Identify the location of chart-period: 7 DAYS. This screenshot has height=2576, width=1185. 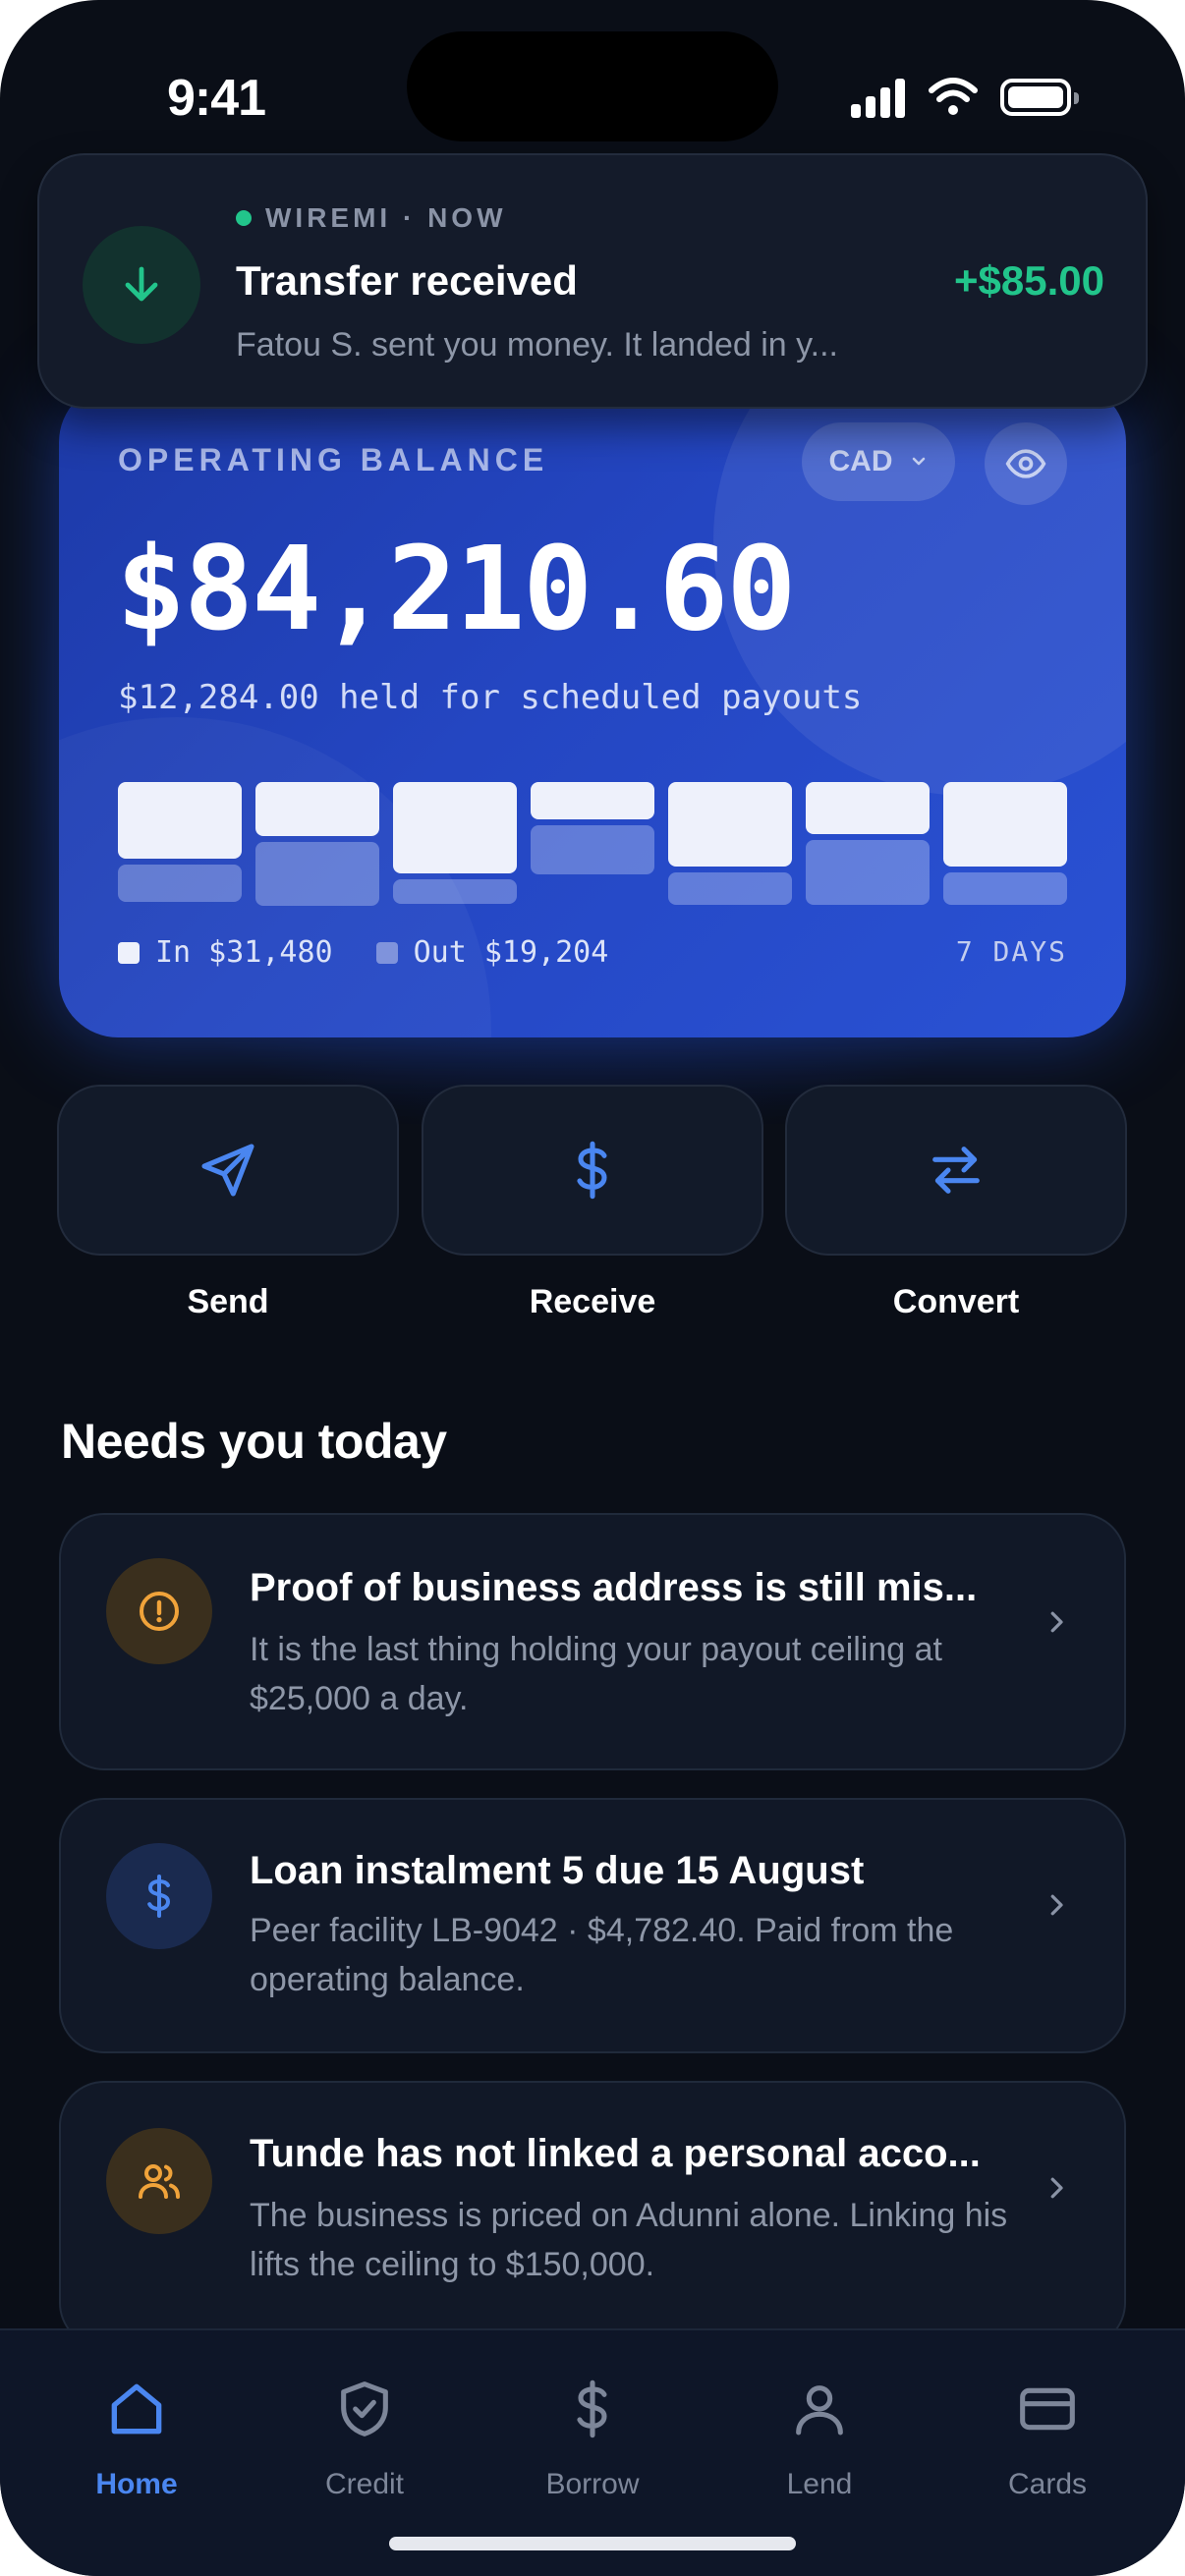
(1011, 951).